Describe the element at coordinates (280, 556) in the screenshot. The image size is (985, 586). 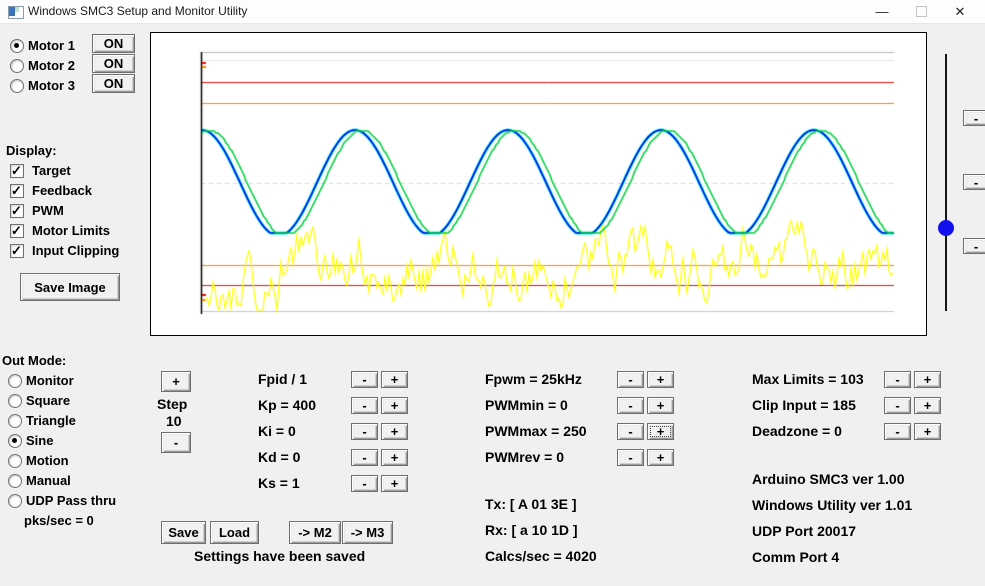
I see `status-message: Settings have been saved` at that location.